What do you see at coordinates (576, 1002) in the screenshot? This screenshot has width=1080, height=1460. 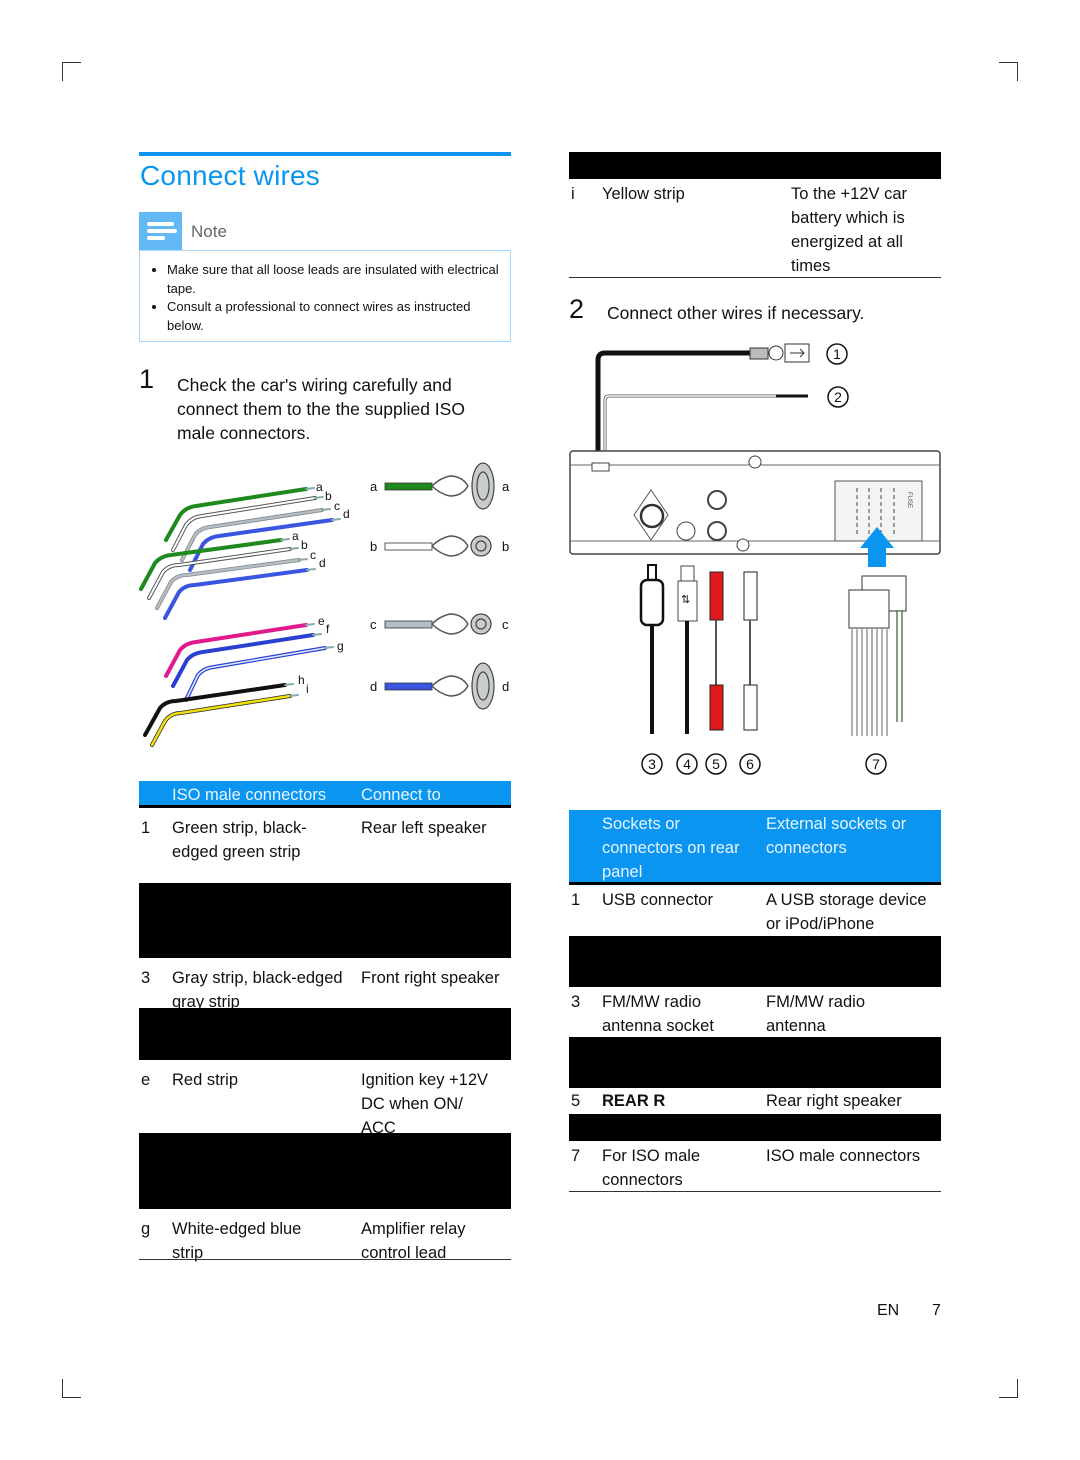 I see `row-id: 3` at bounding box center [576, 1002].